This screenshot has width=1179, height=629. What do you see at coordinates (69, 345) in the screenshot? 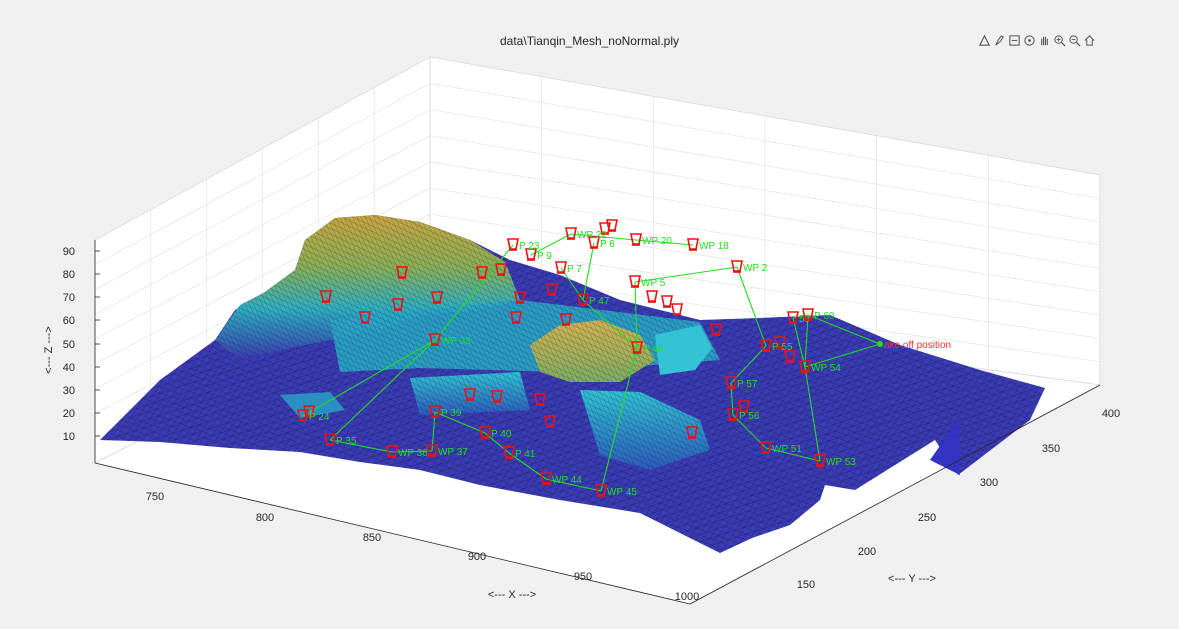
I see `z-tick-label: 50` at bounding box center [69, 345].